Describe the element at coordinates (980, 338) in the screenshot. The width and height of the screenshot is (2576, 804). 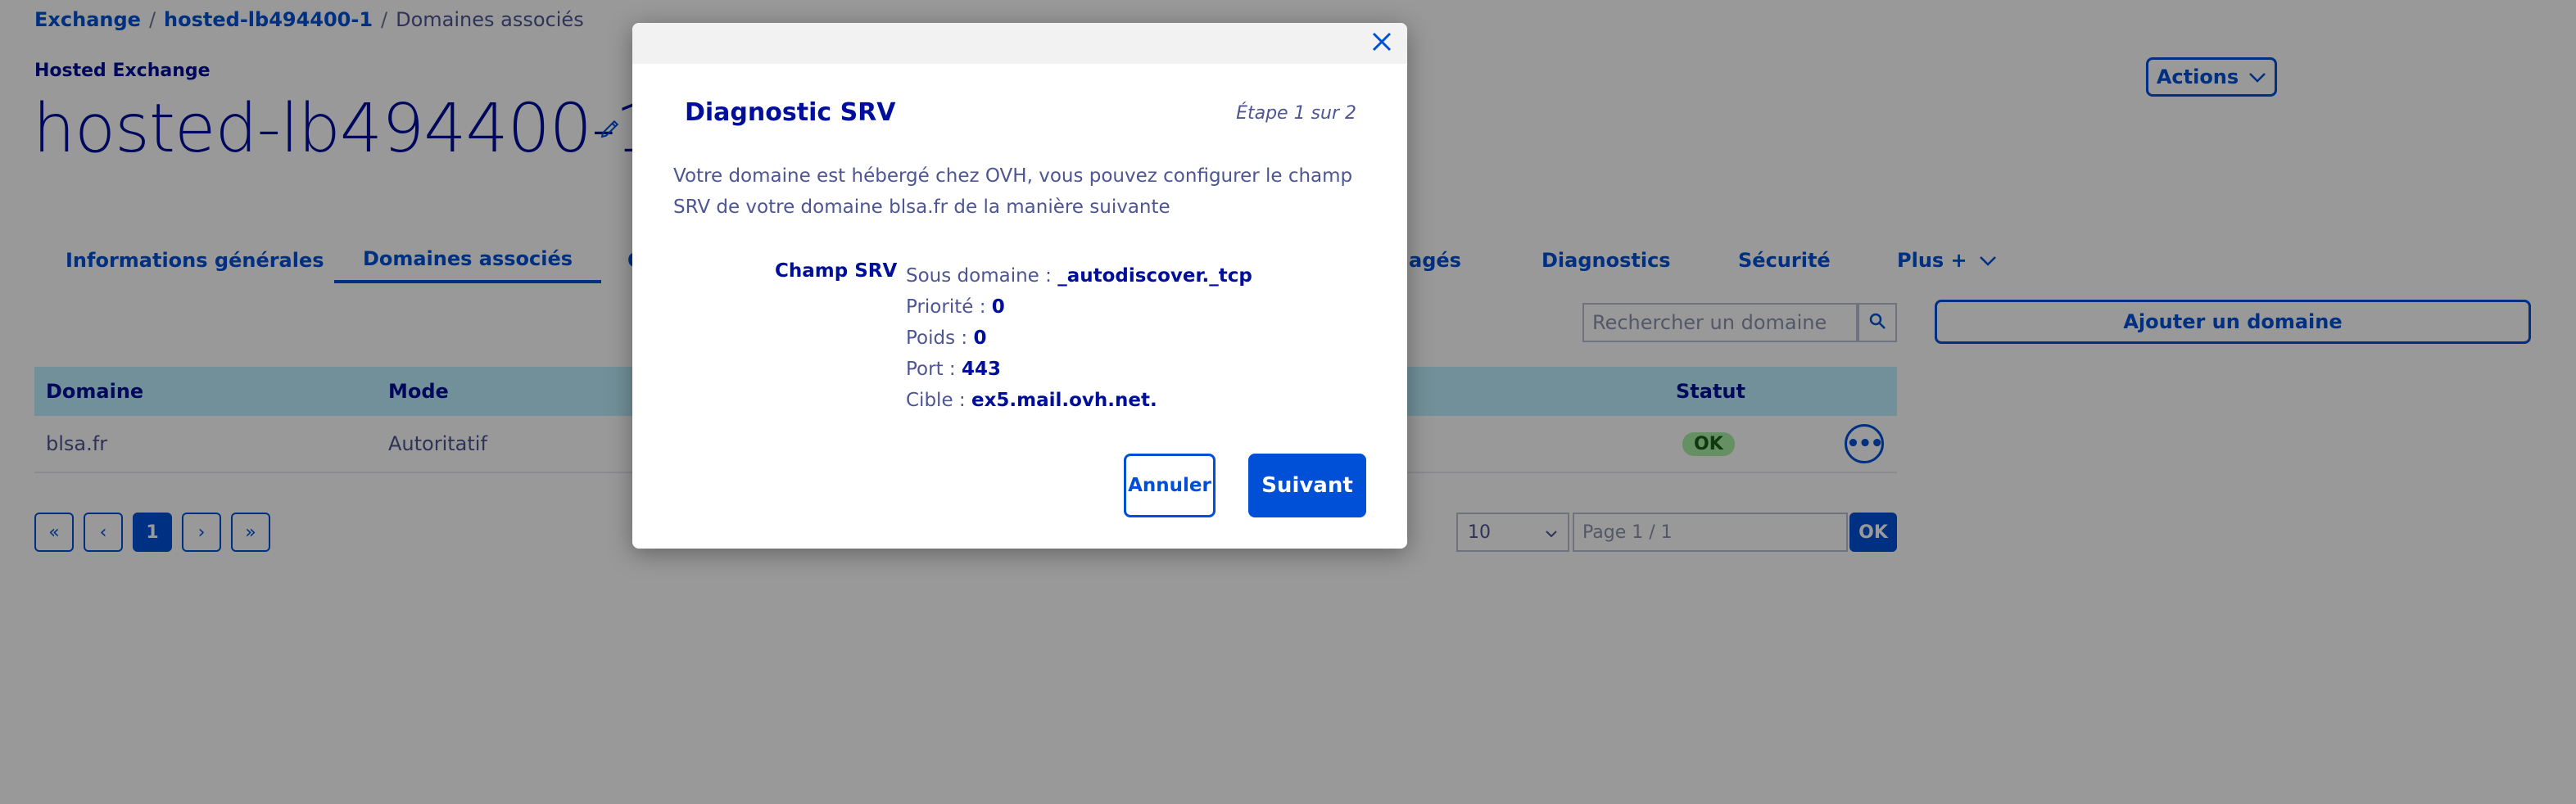
I see `srv-weight-value: 0` at that location.